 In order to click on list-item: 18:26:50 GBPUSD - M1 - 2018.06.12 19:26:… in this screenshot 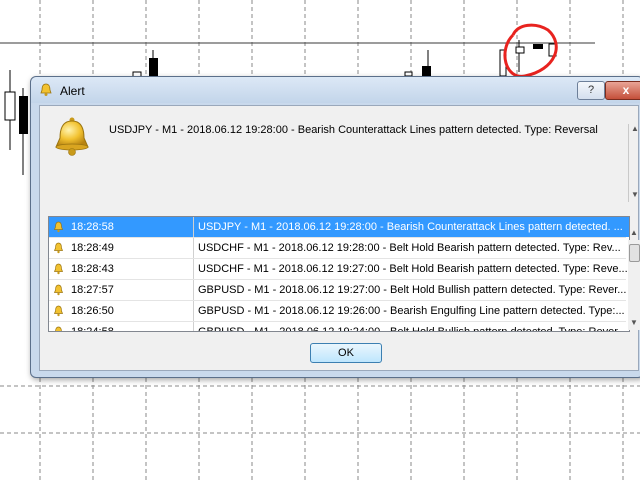, I will do `click(337, 311)`.